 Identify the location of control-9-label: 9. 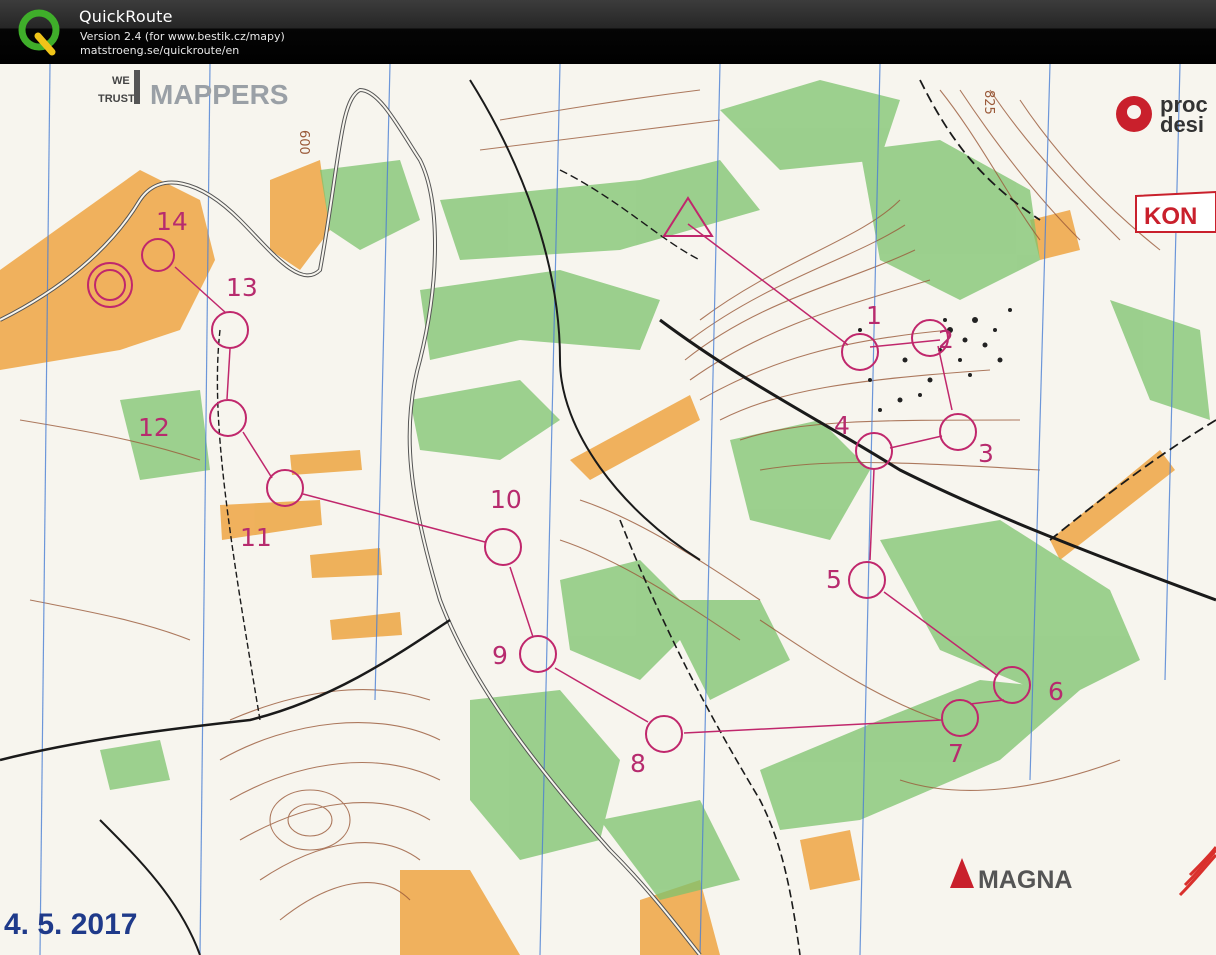
(500, 655).